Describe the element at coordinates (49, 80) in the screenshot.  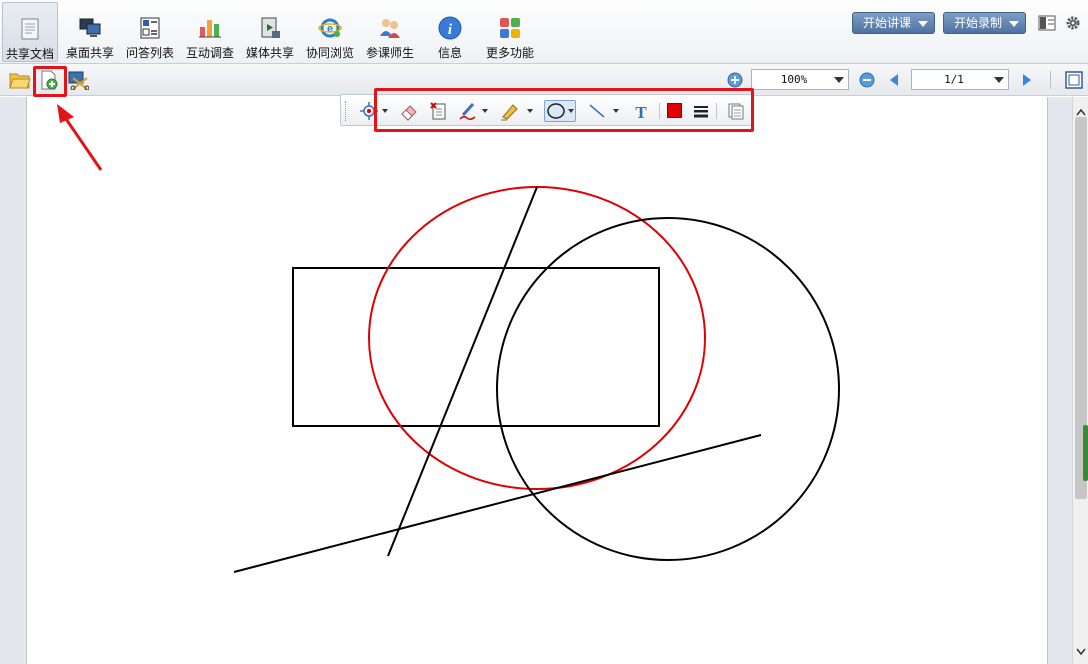
I see `new-document-icon` at that location.